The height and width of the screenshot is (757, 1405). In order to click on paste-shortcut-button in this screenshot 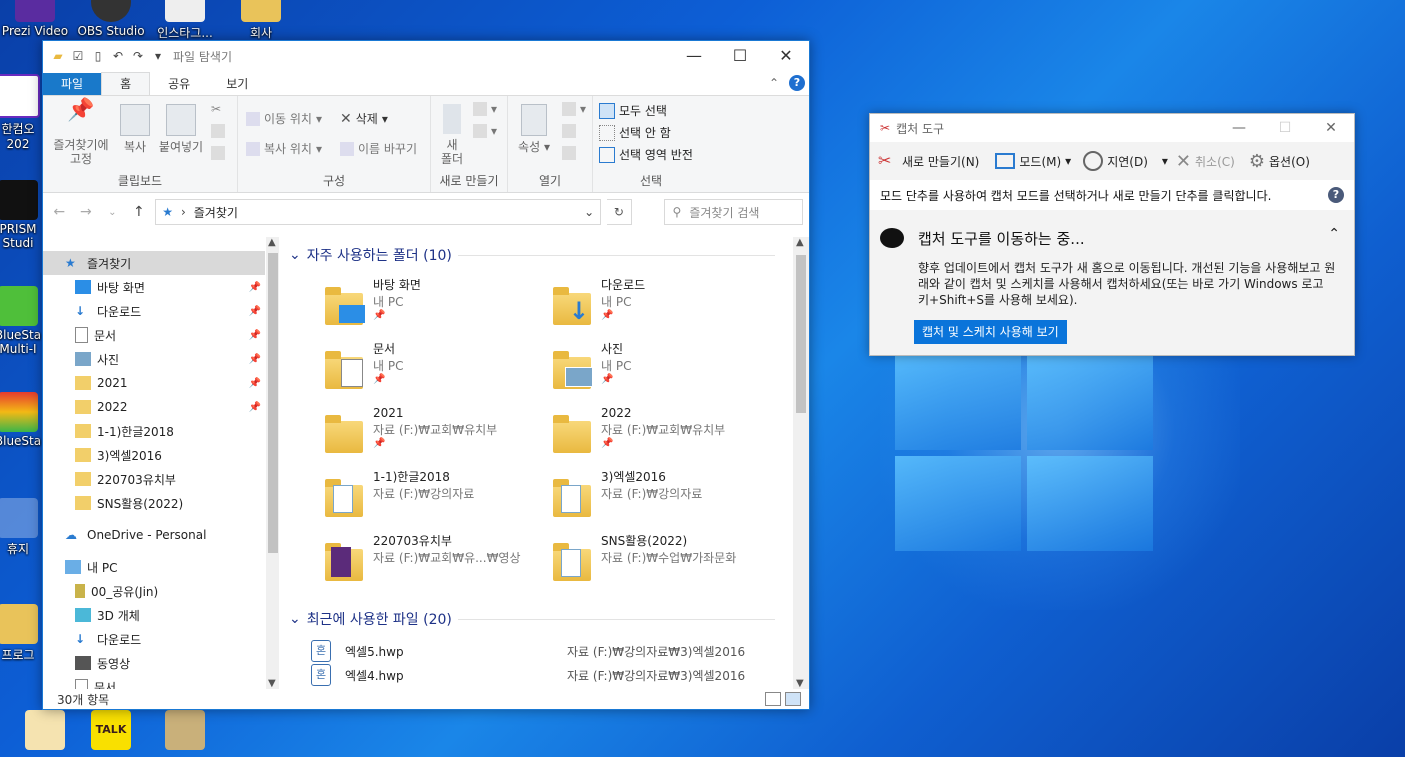, I will do `click(218, 153)`.